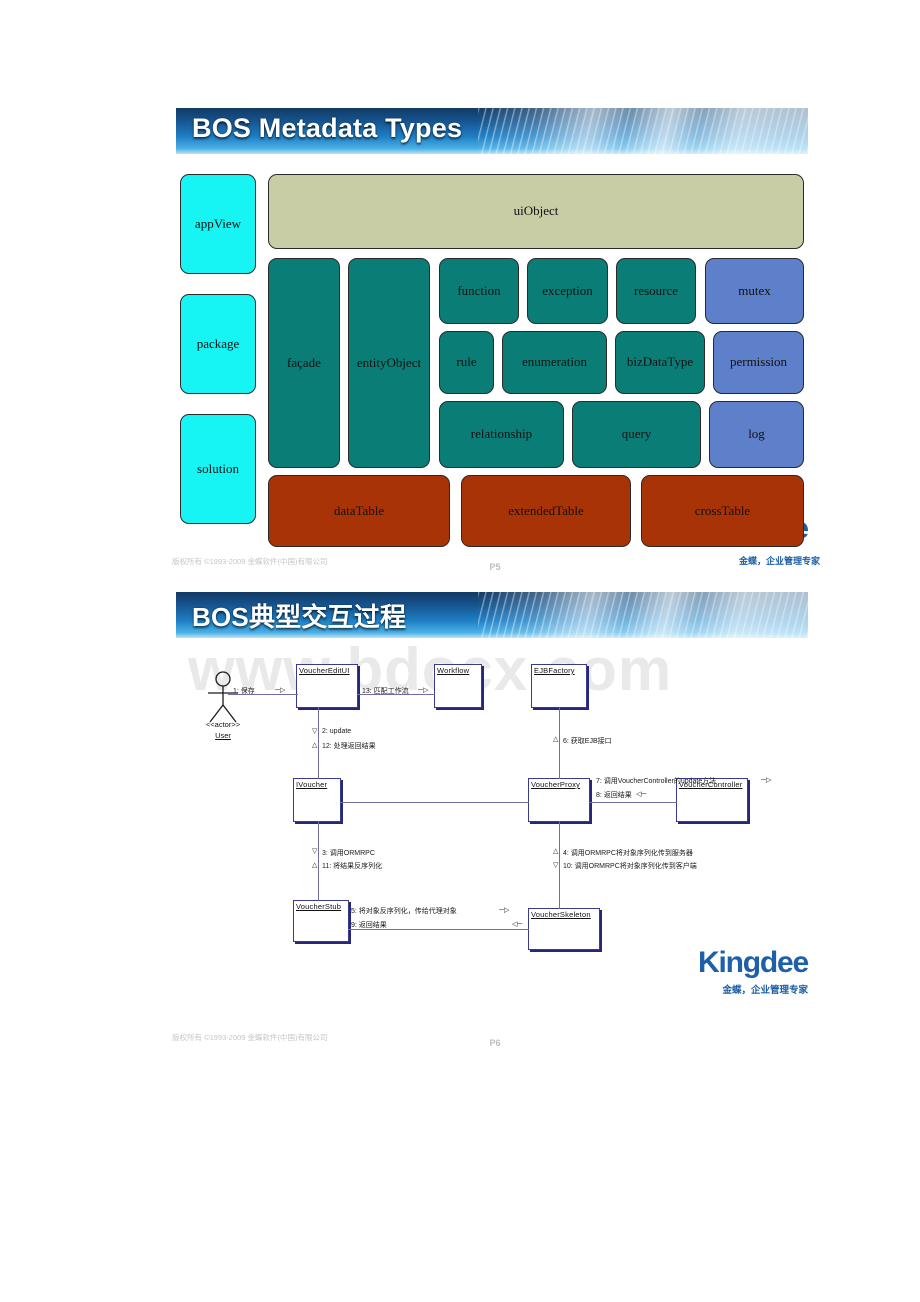 The image size is (920, 1302). Describe the element at coordinates (556, 865) in the screenshot. I see `arrow-9-icon: ▽` at that location.